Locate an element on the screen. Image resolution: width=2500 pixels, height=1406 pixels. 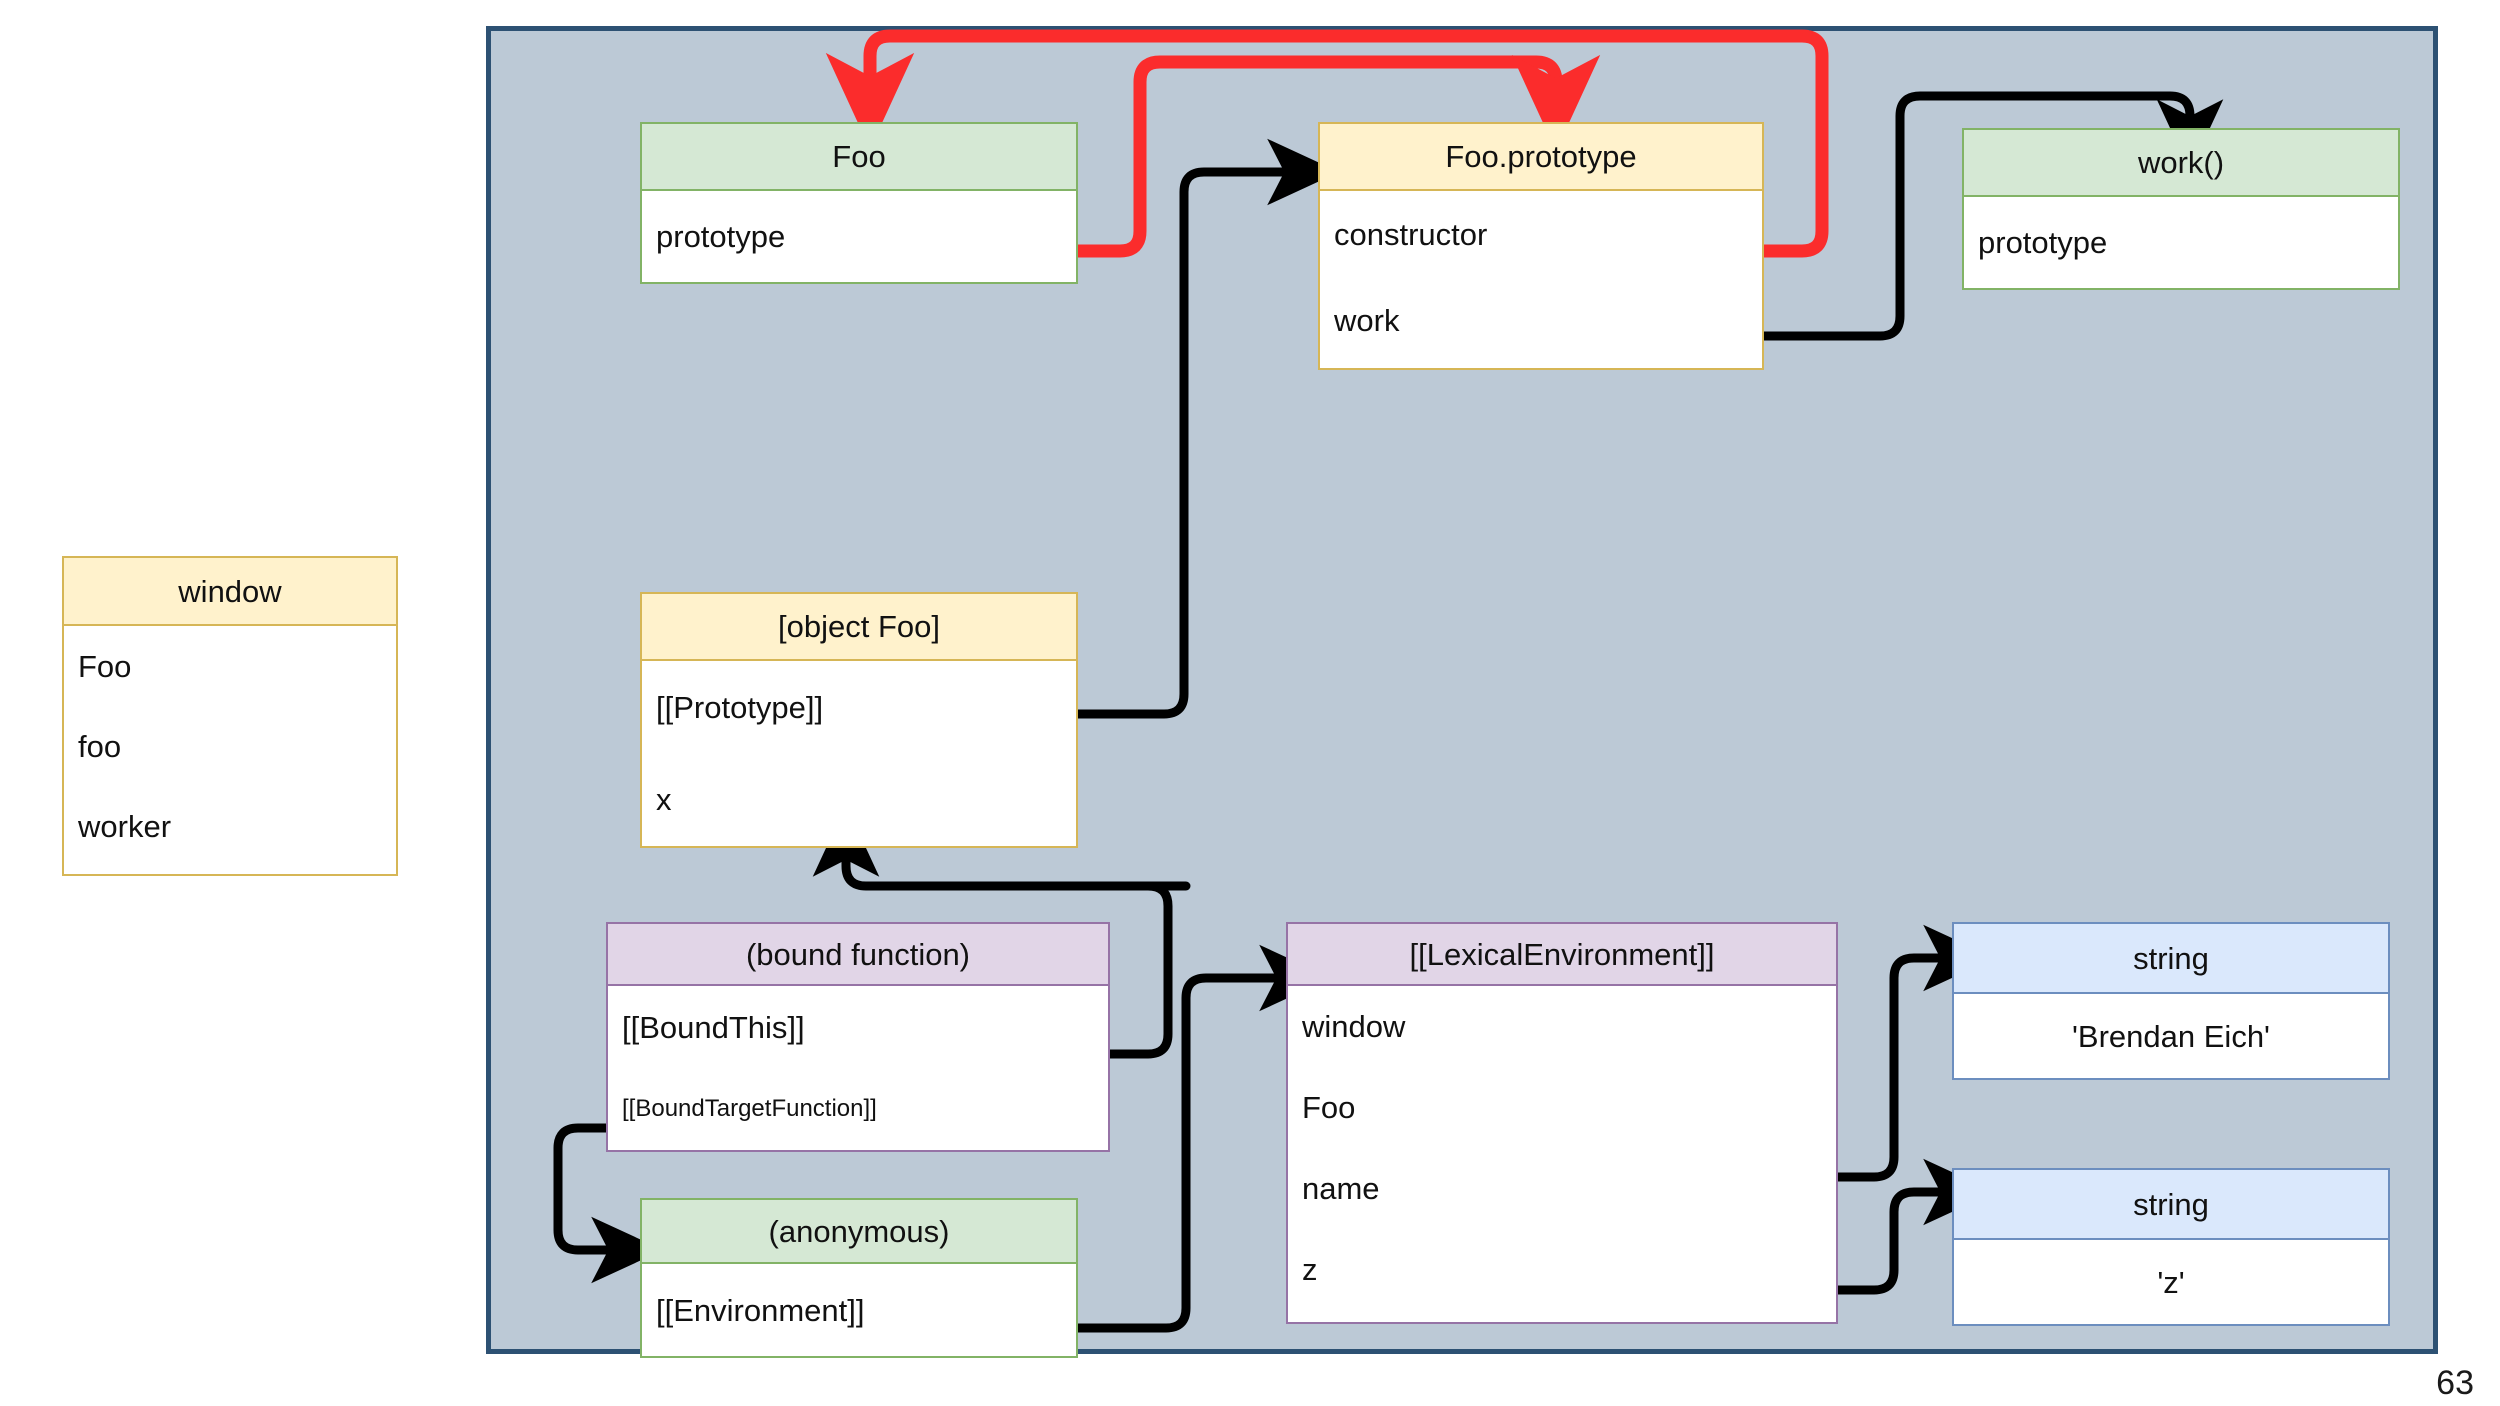
node-window-row-2: worker is located at coordinates (230, 826).